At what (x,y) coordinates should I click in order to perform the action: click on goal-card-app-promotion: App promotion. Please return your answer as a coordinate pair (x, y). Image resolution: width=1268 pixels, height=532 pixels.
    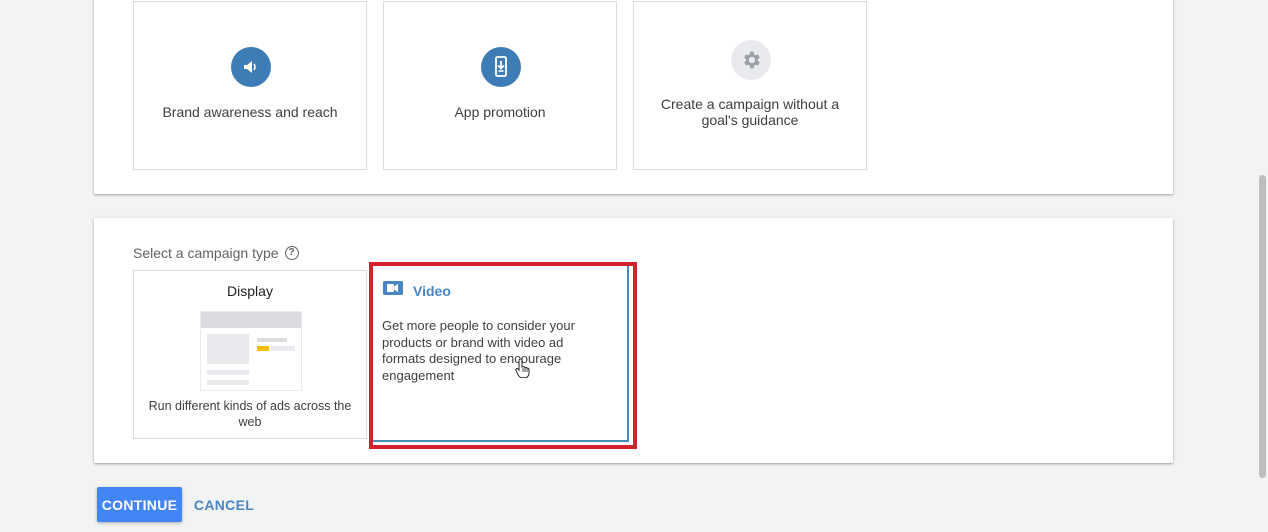
    Looking at the image, I should click on (500, 85).